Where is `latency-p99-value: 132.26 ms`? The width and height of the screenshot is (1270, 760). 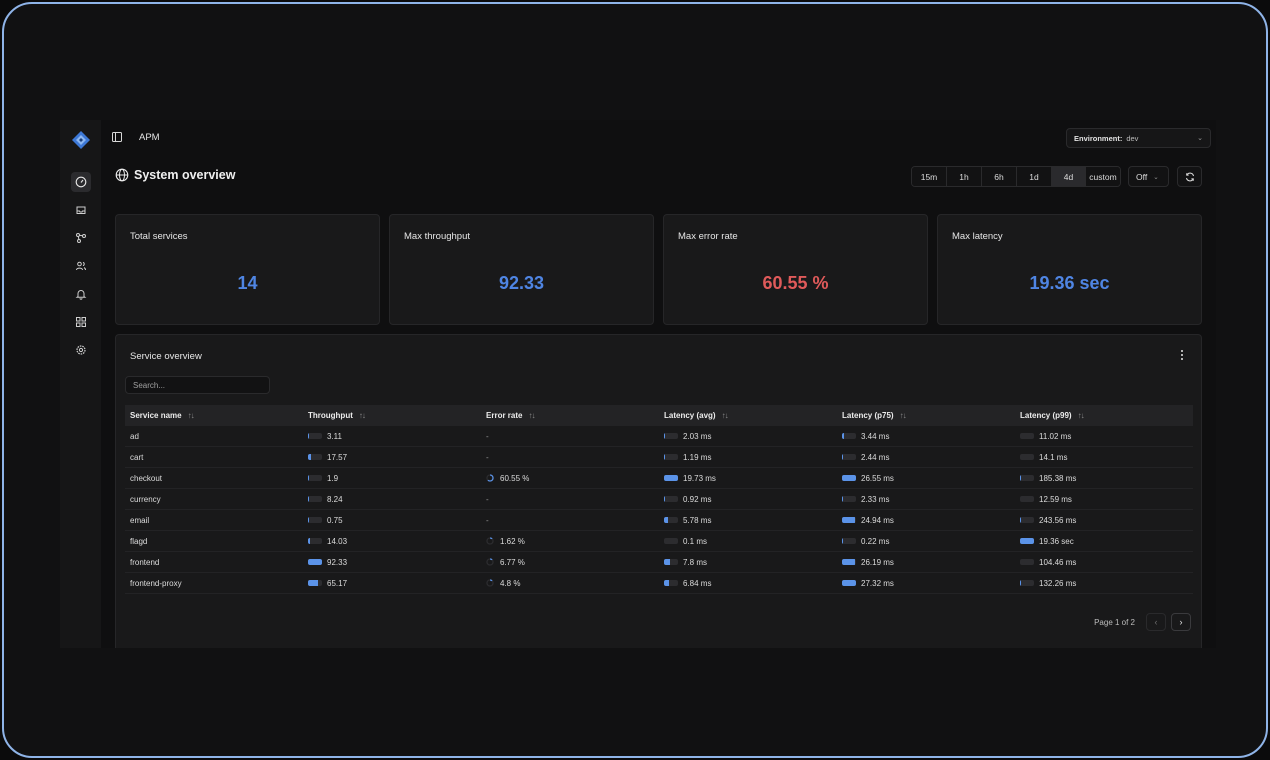
latency-p99-value: 132.26 ms is located at coordinates (1058, 583).